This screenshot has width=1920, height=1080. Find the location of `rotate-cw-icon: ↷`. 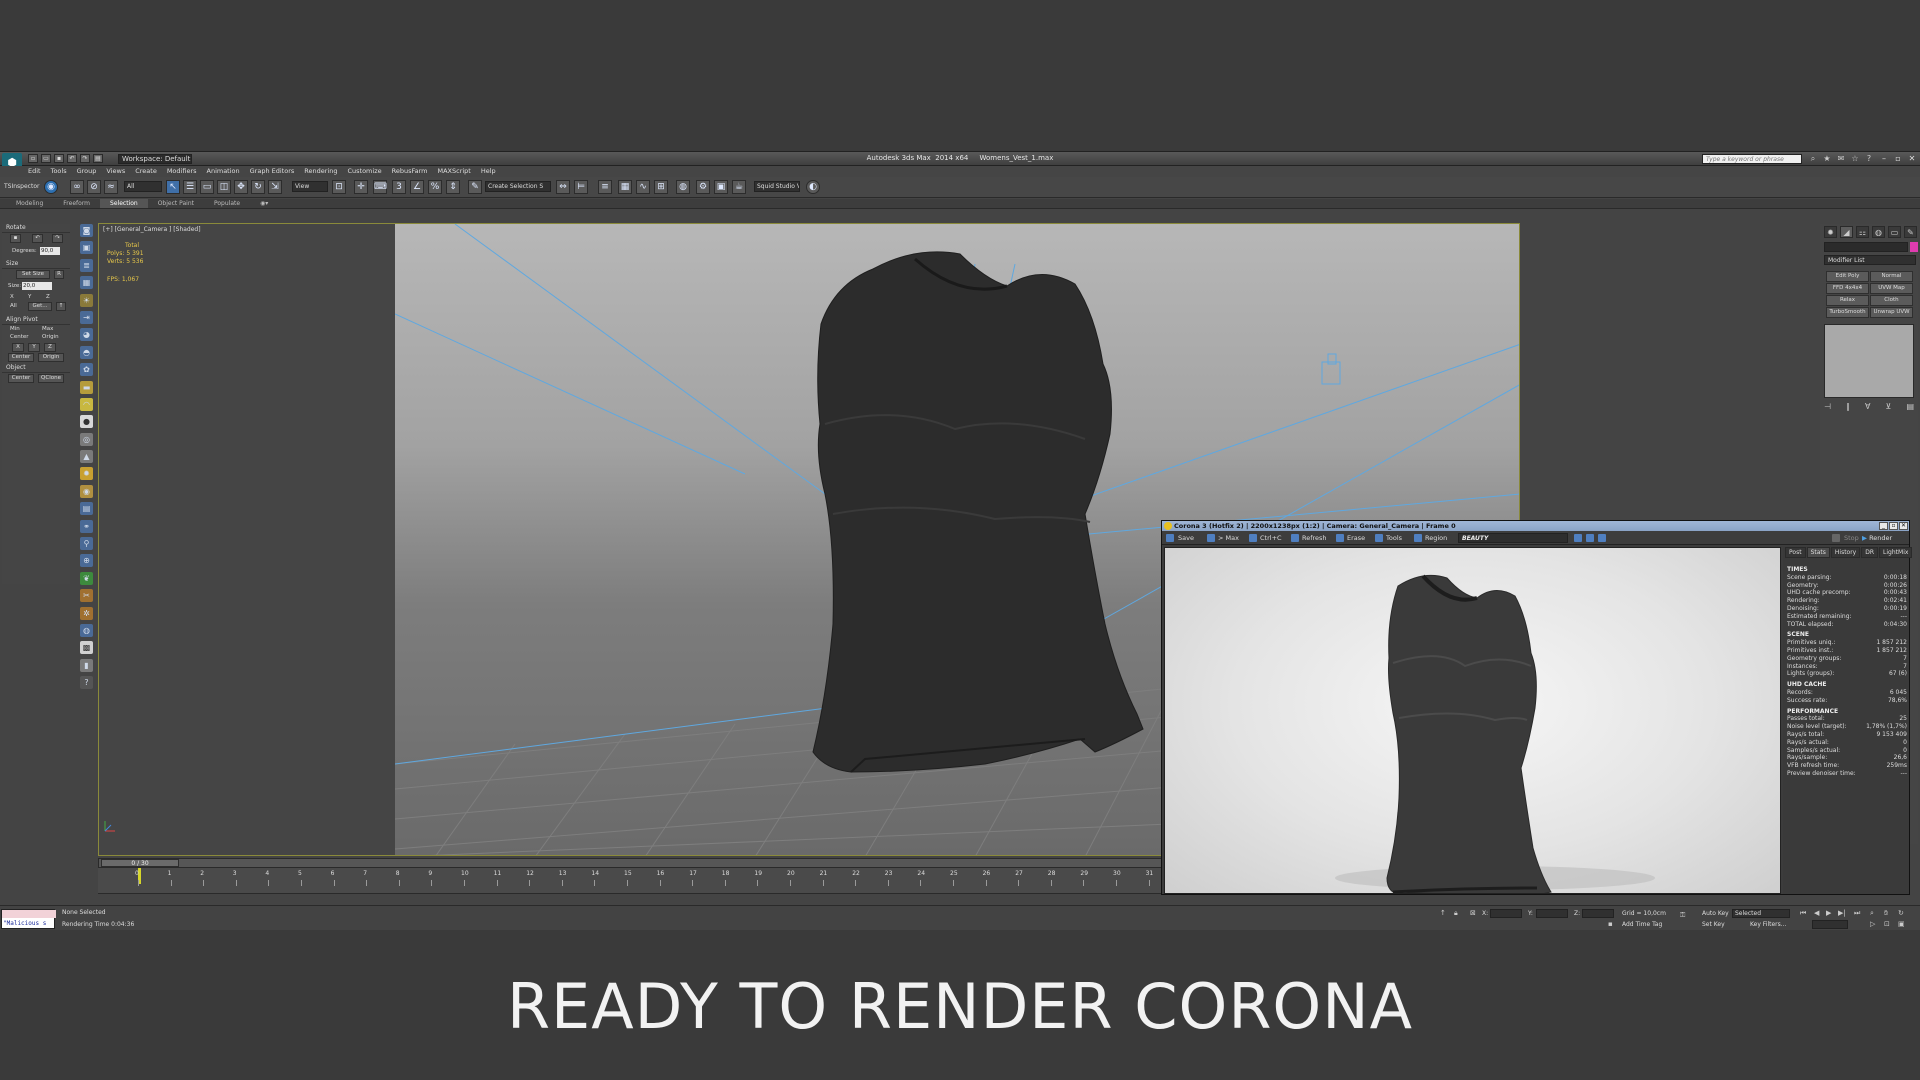

rotate-cw-icon: ↷ is located at coordinates (57, 238).